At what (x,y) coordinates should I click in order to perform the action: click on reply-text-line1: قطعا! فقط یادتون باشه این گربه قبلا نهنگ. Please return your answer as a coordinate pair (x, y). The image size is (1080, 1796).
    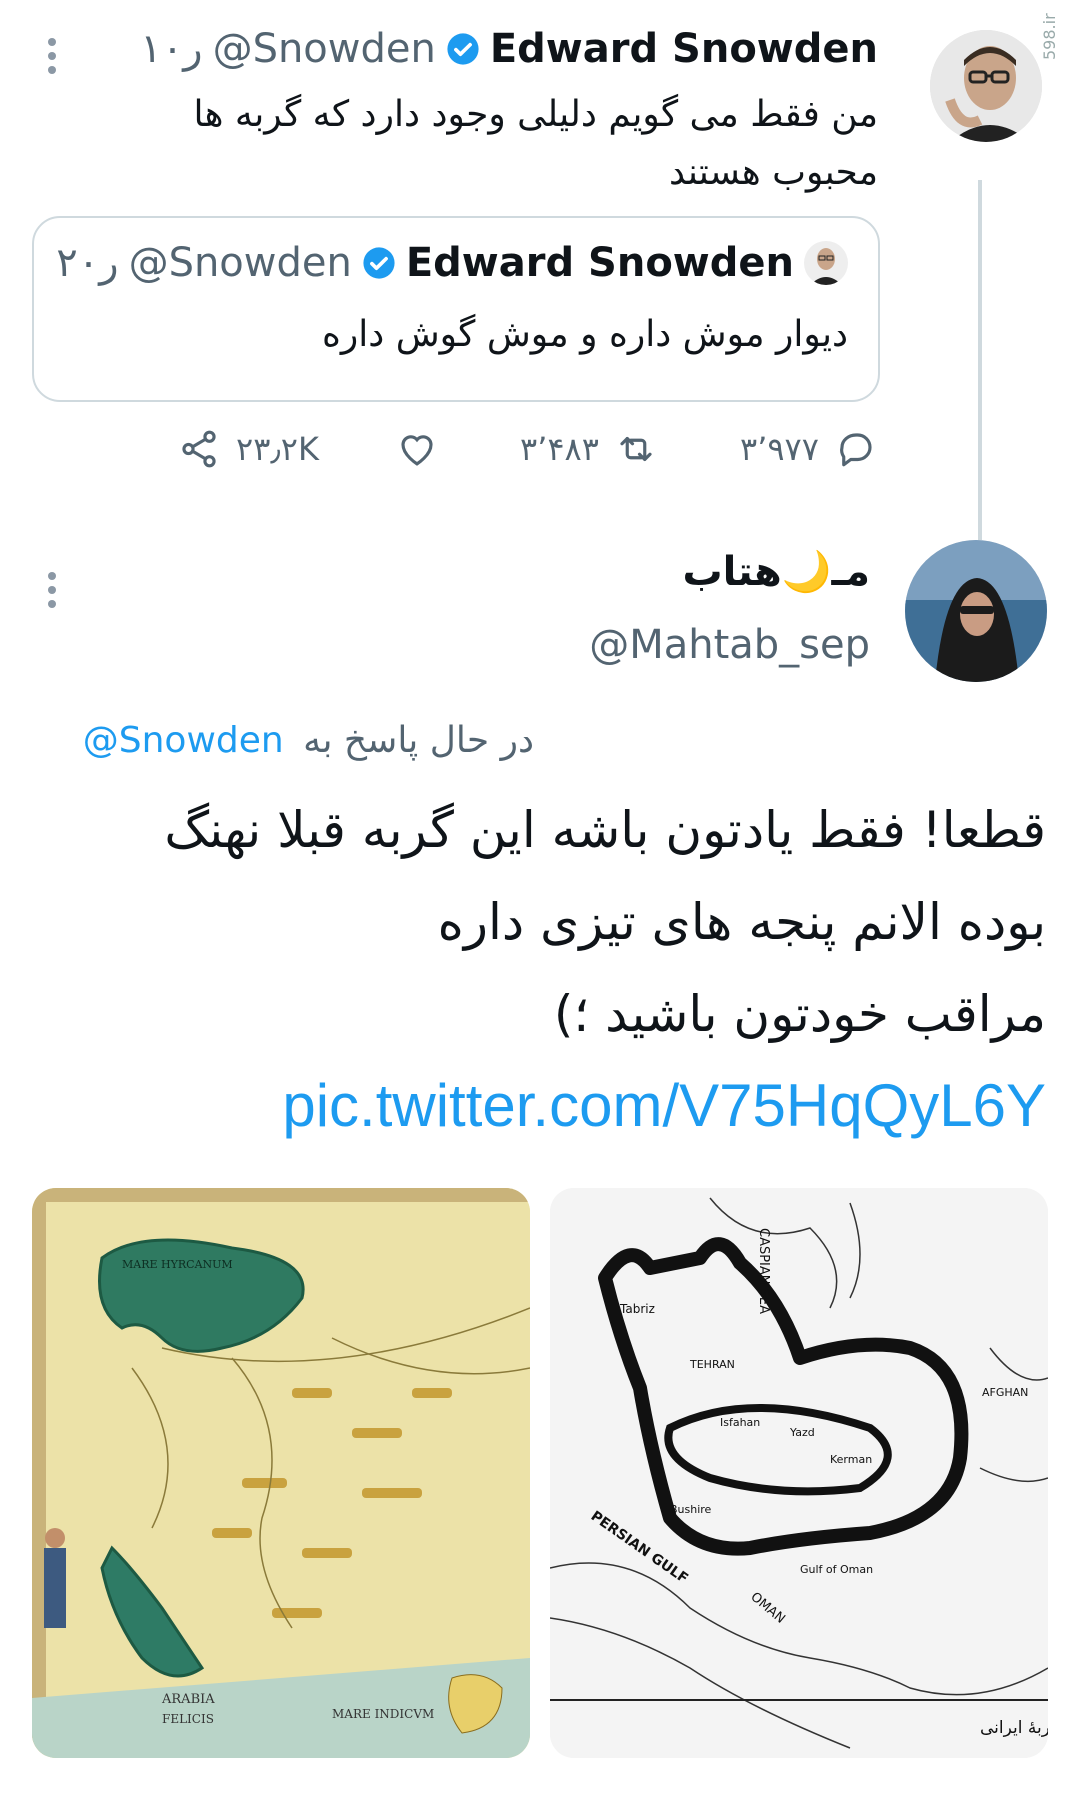
    Looking at the image, I should click on (605, 830).